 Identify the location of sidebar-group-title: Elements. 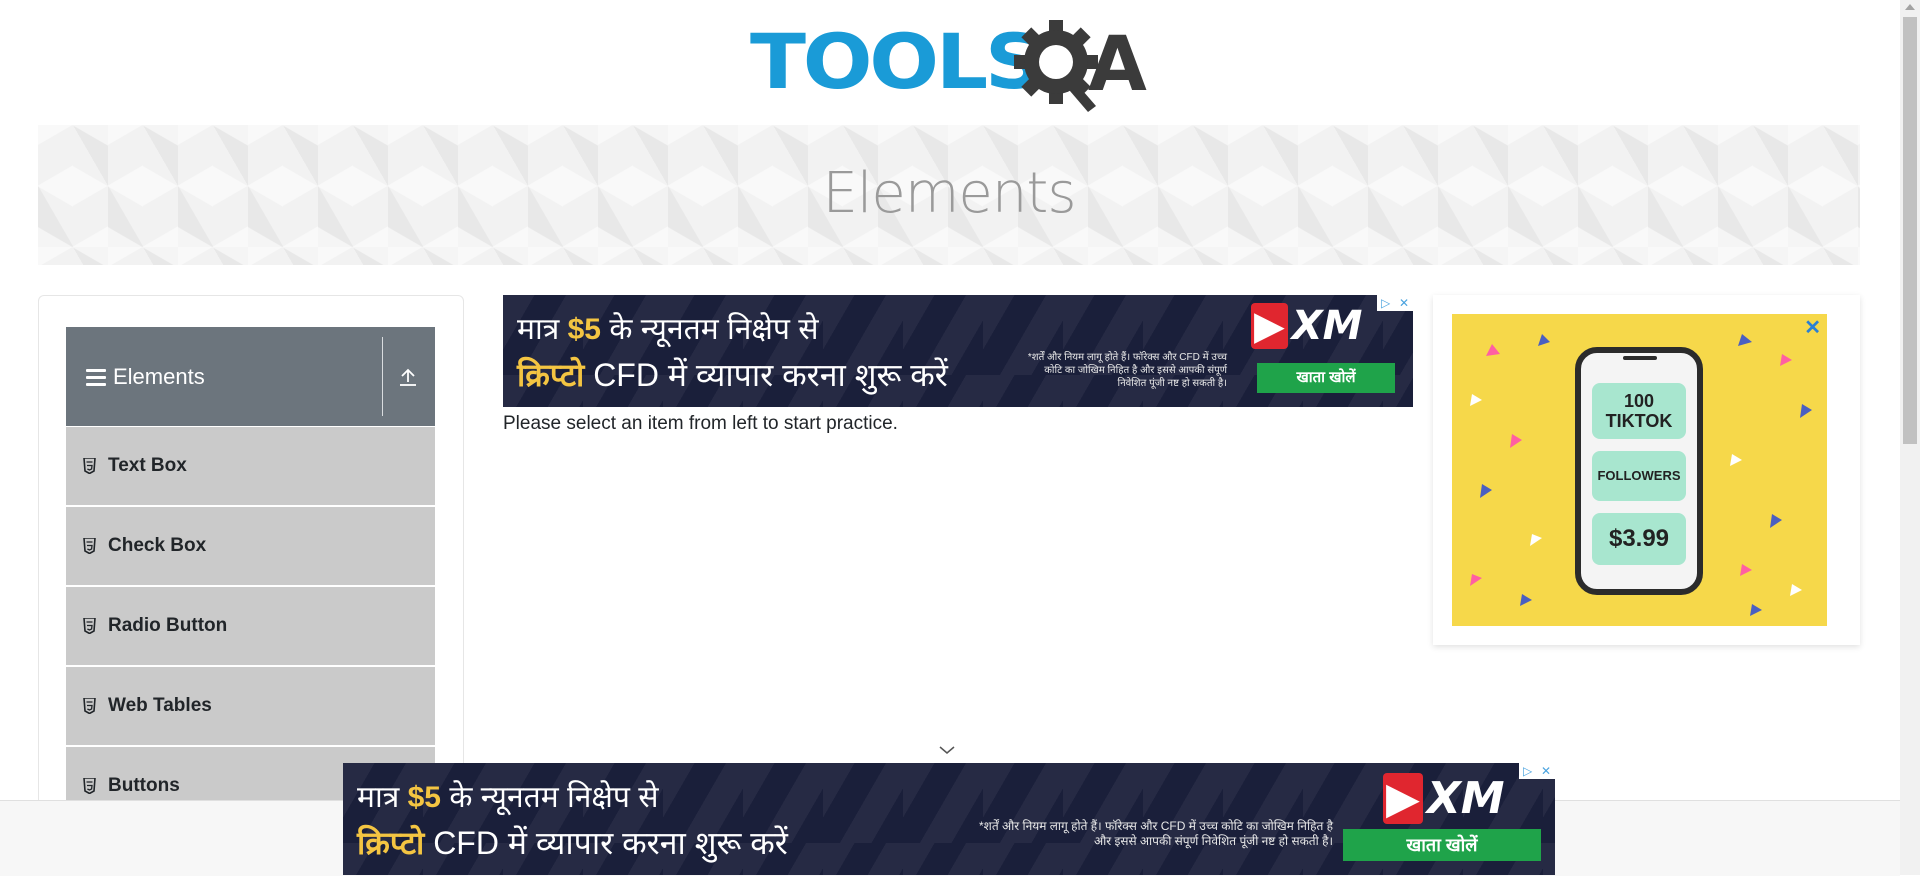
(159, 376).